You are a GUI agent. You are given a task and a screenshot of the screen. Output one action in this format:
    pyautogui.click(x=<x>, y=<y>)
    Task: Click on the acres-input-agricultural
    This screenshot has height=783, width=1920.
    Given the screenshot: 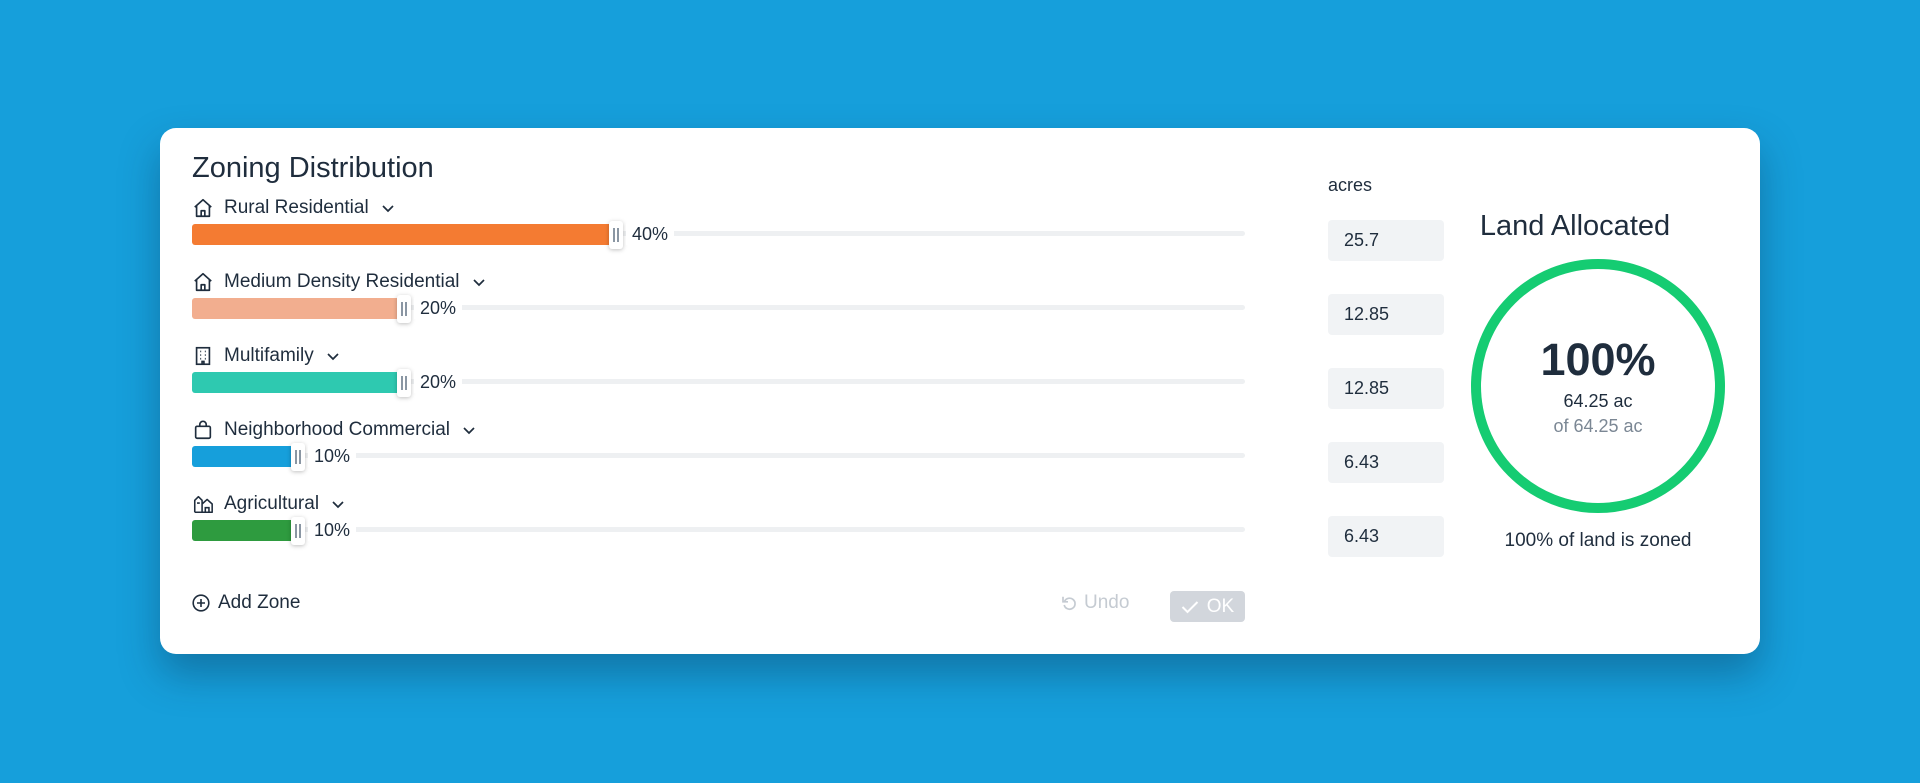 What is the action you would take?
    pyautogui.click(x=1386, y=536)
    